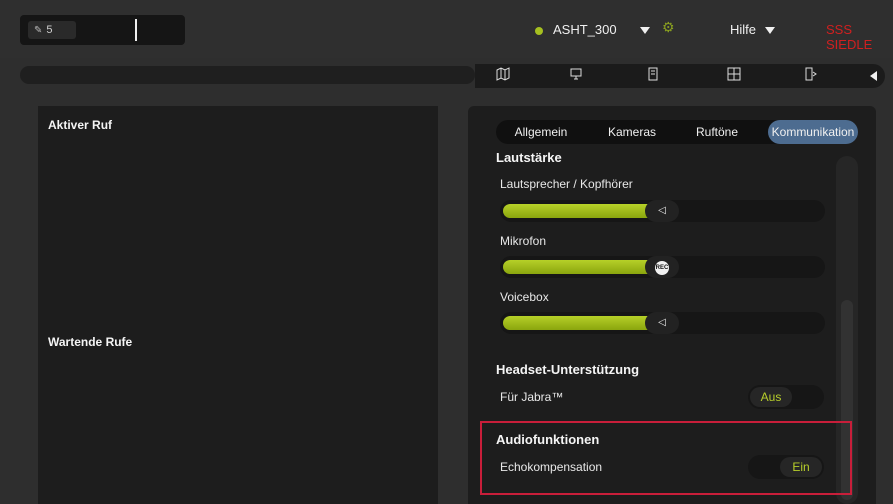 This screenshot has width=893, height=504. What do you see at coordinates (743, 29) in the screenshot?
I see `help-menu: Hilfe` at bounding box center [743, 29].